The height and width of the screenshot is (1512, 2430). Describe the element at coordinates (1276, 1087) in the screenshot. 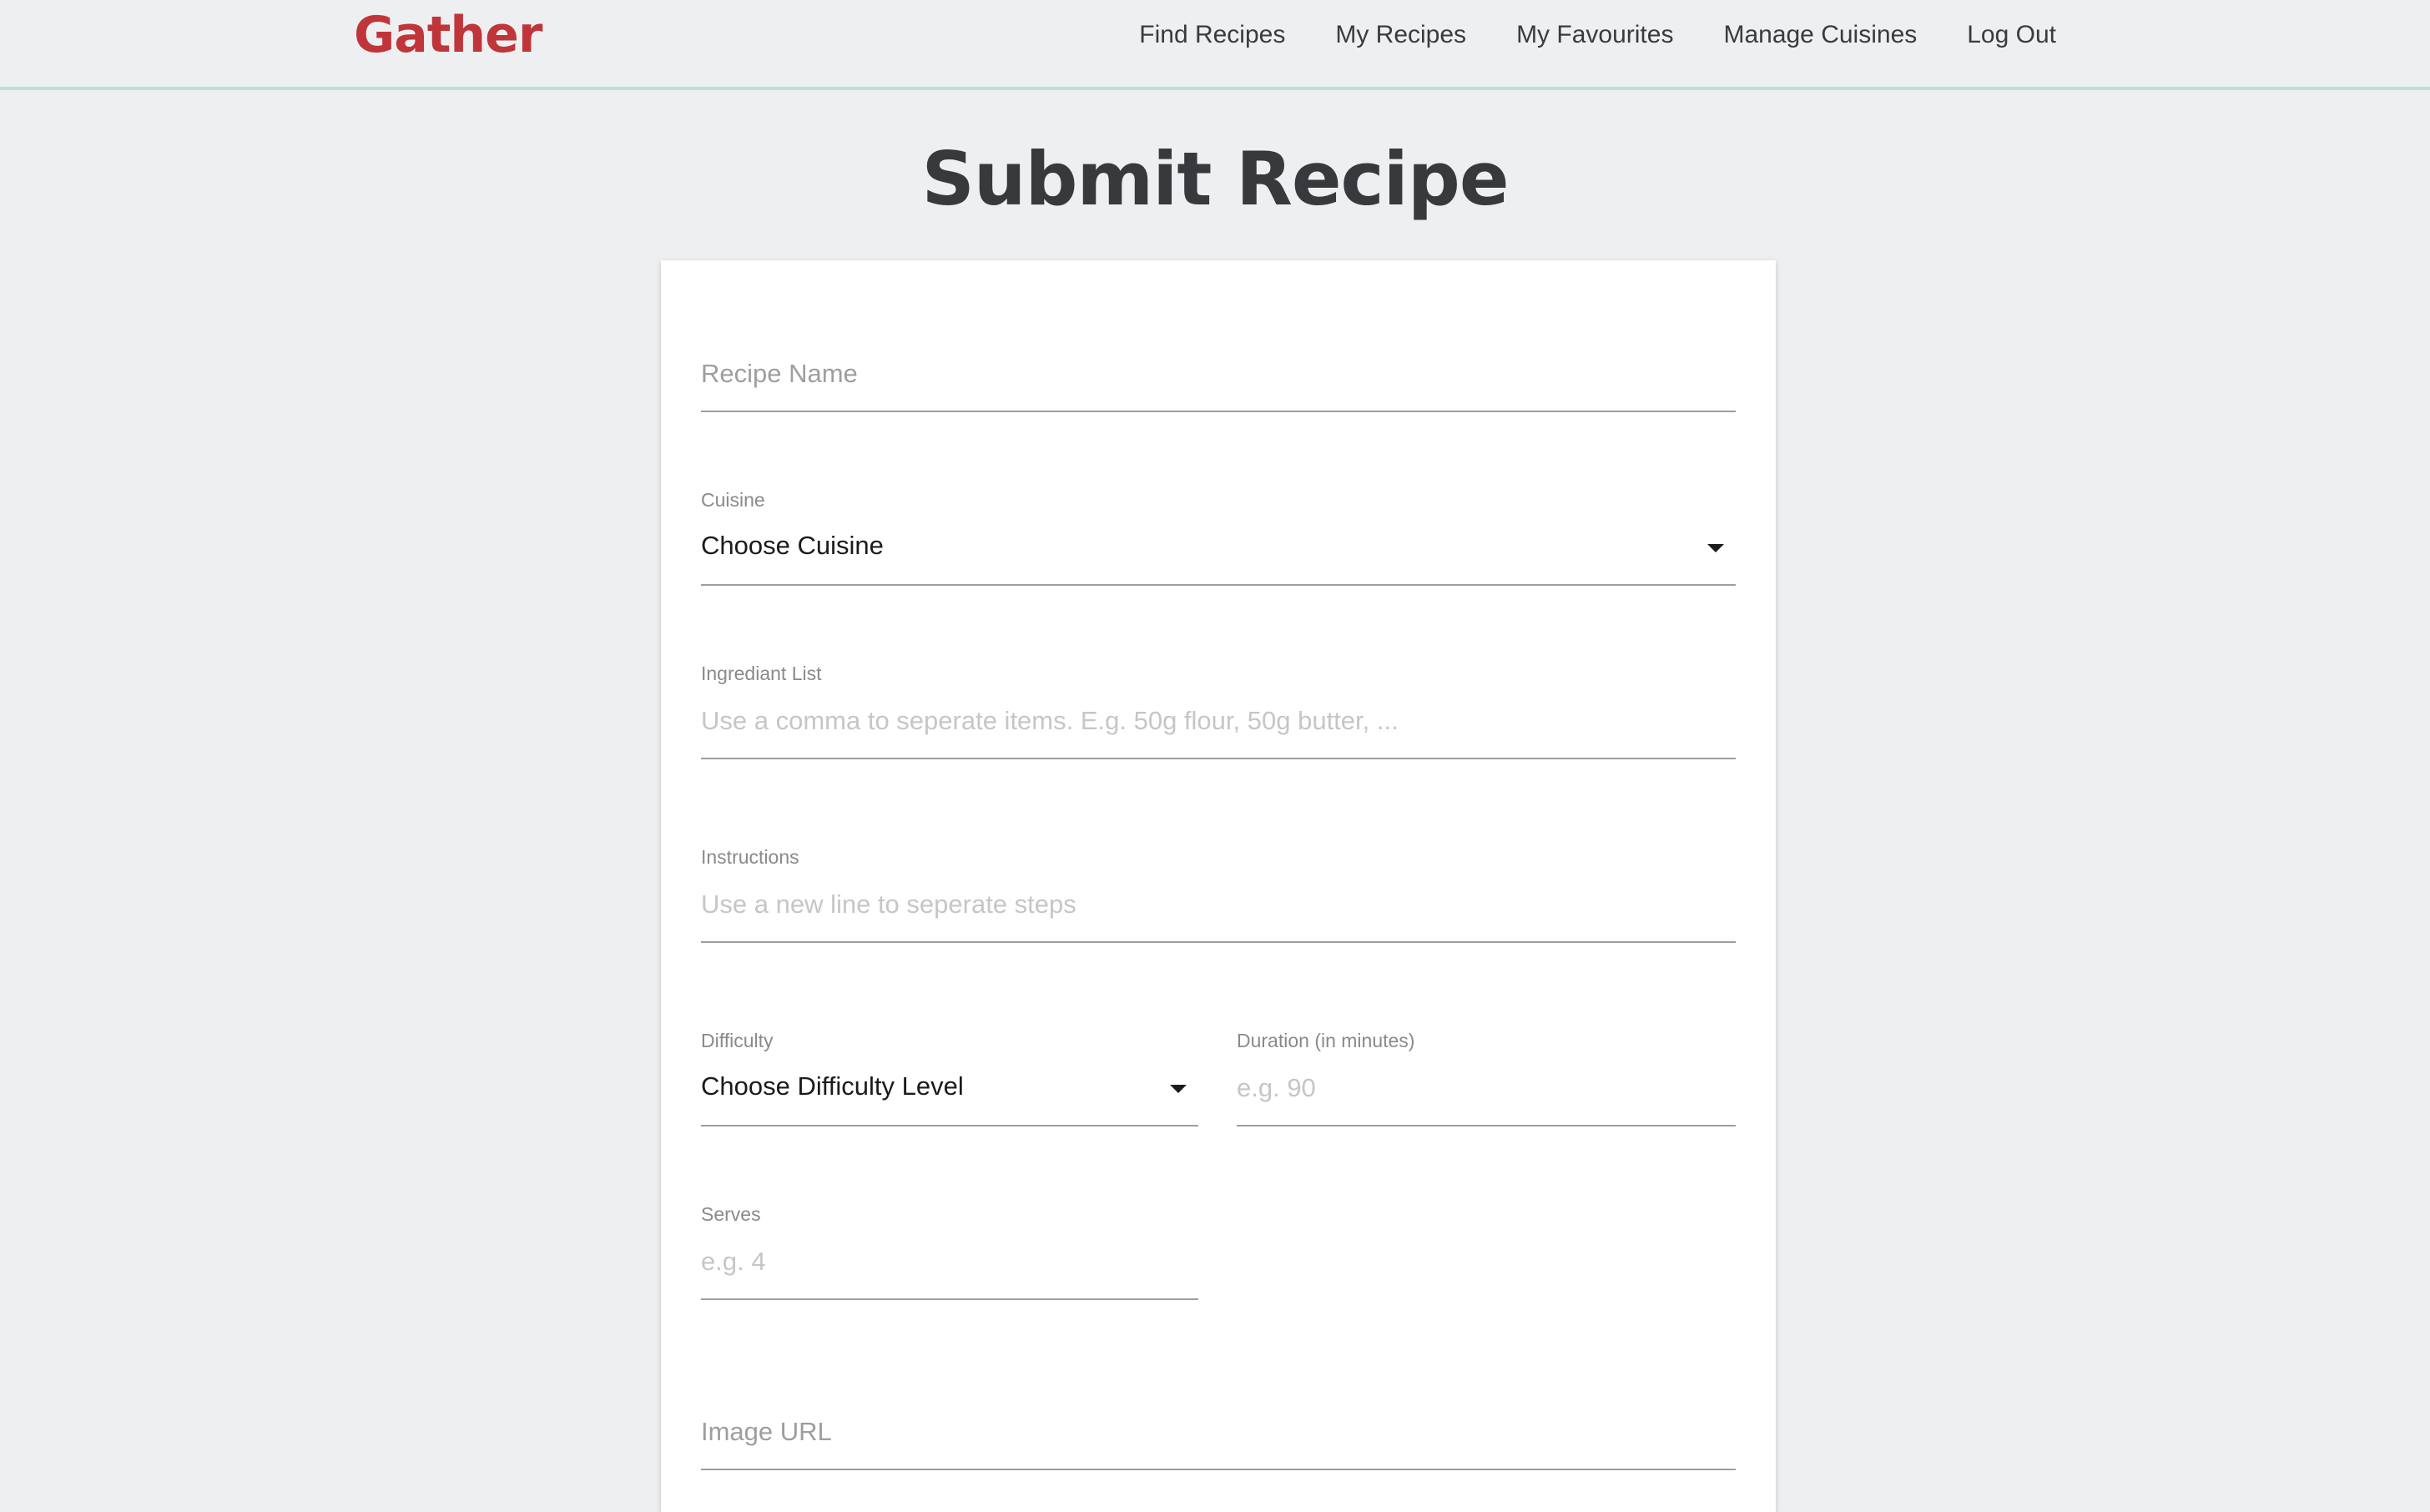

I see `duration-placeholder: e.g. 90` at that location.